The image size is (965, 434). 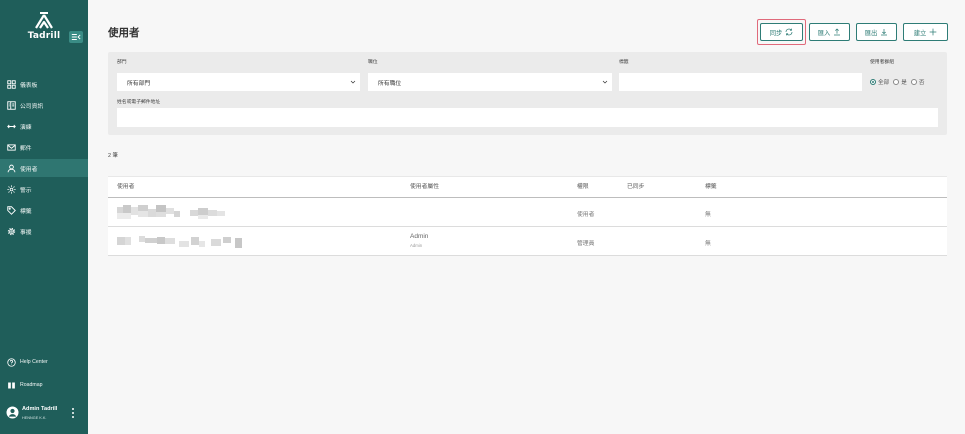 What do you see at coordinates (12, 412) in the screenshot?
I see `avatar` at bounding box center [12, 412].